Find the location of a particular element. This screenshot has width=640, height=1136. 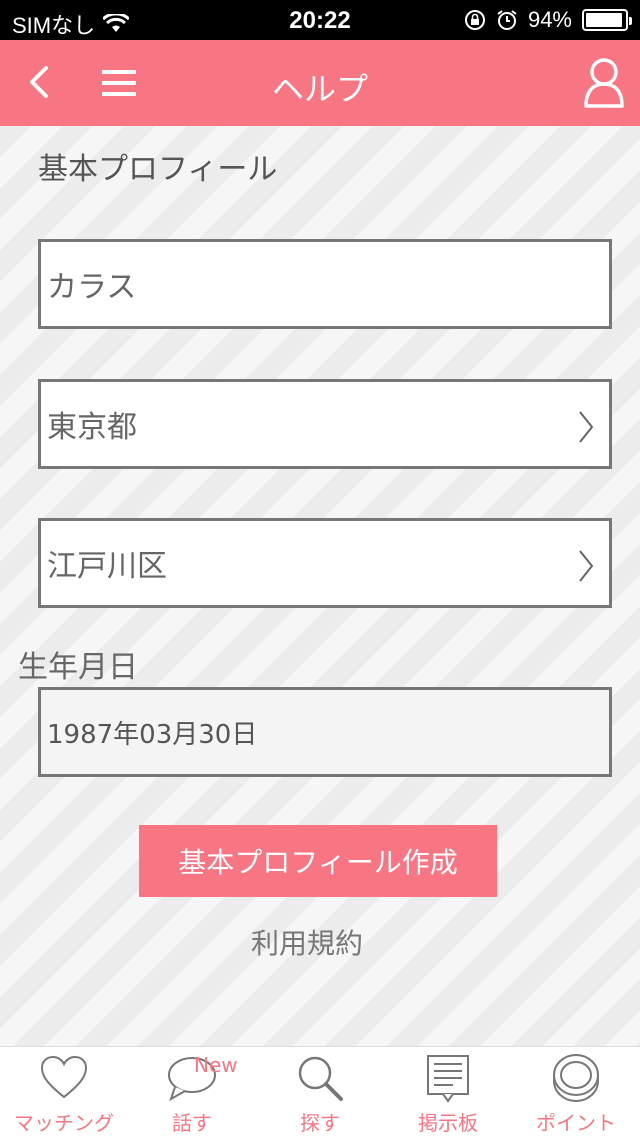

status-right: 94% is located at coordinates (548, 20).